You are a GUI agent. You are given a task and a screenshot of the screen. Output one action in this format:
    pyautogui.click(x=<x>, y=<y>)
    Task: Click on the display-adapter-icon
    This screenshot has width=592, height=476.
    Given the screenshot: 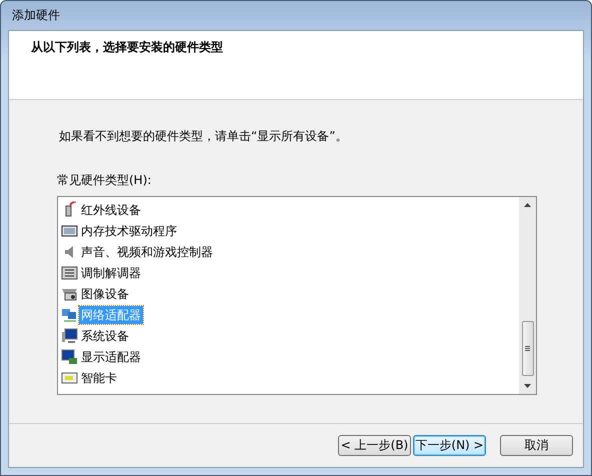 What is the action you would take?
    pyautogui.click(x=69, y=356)
    